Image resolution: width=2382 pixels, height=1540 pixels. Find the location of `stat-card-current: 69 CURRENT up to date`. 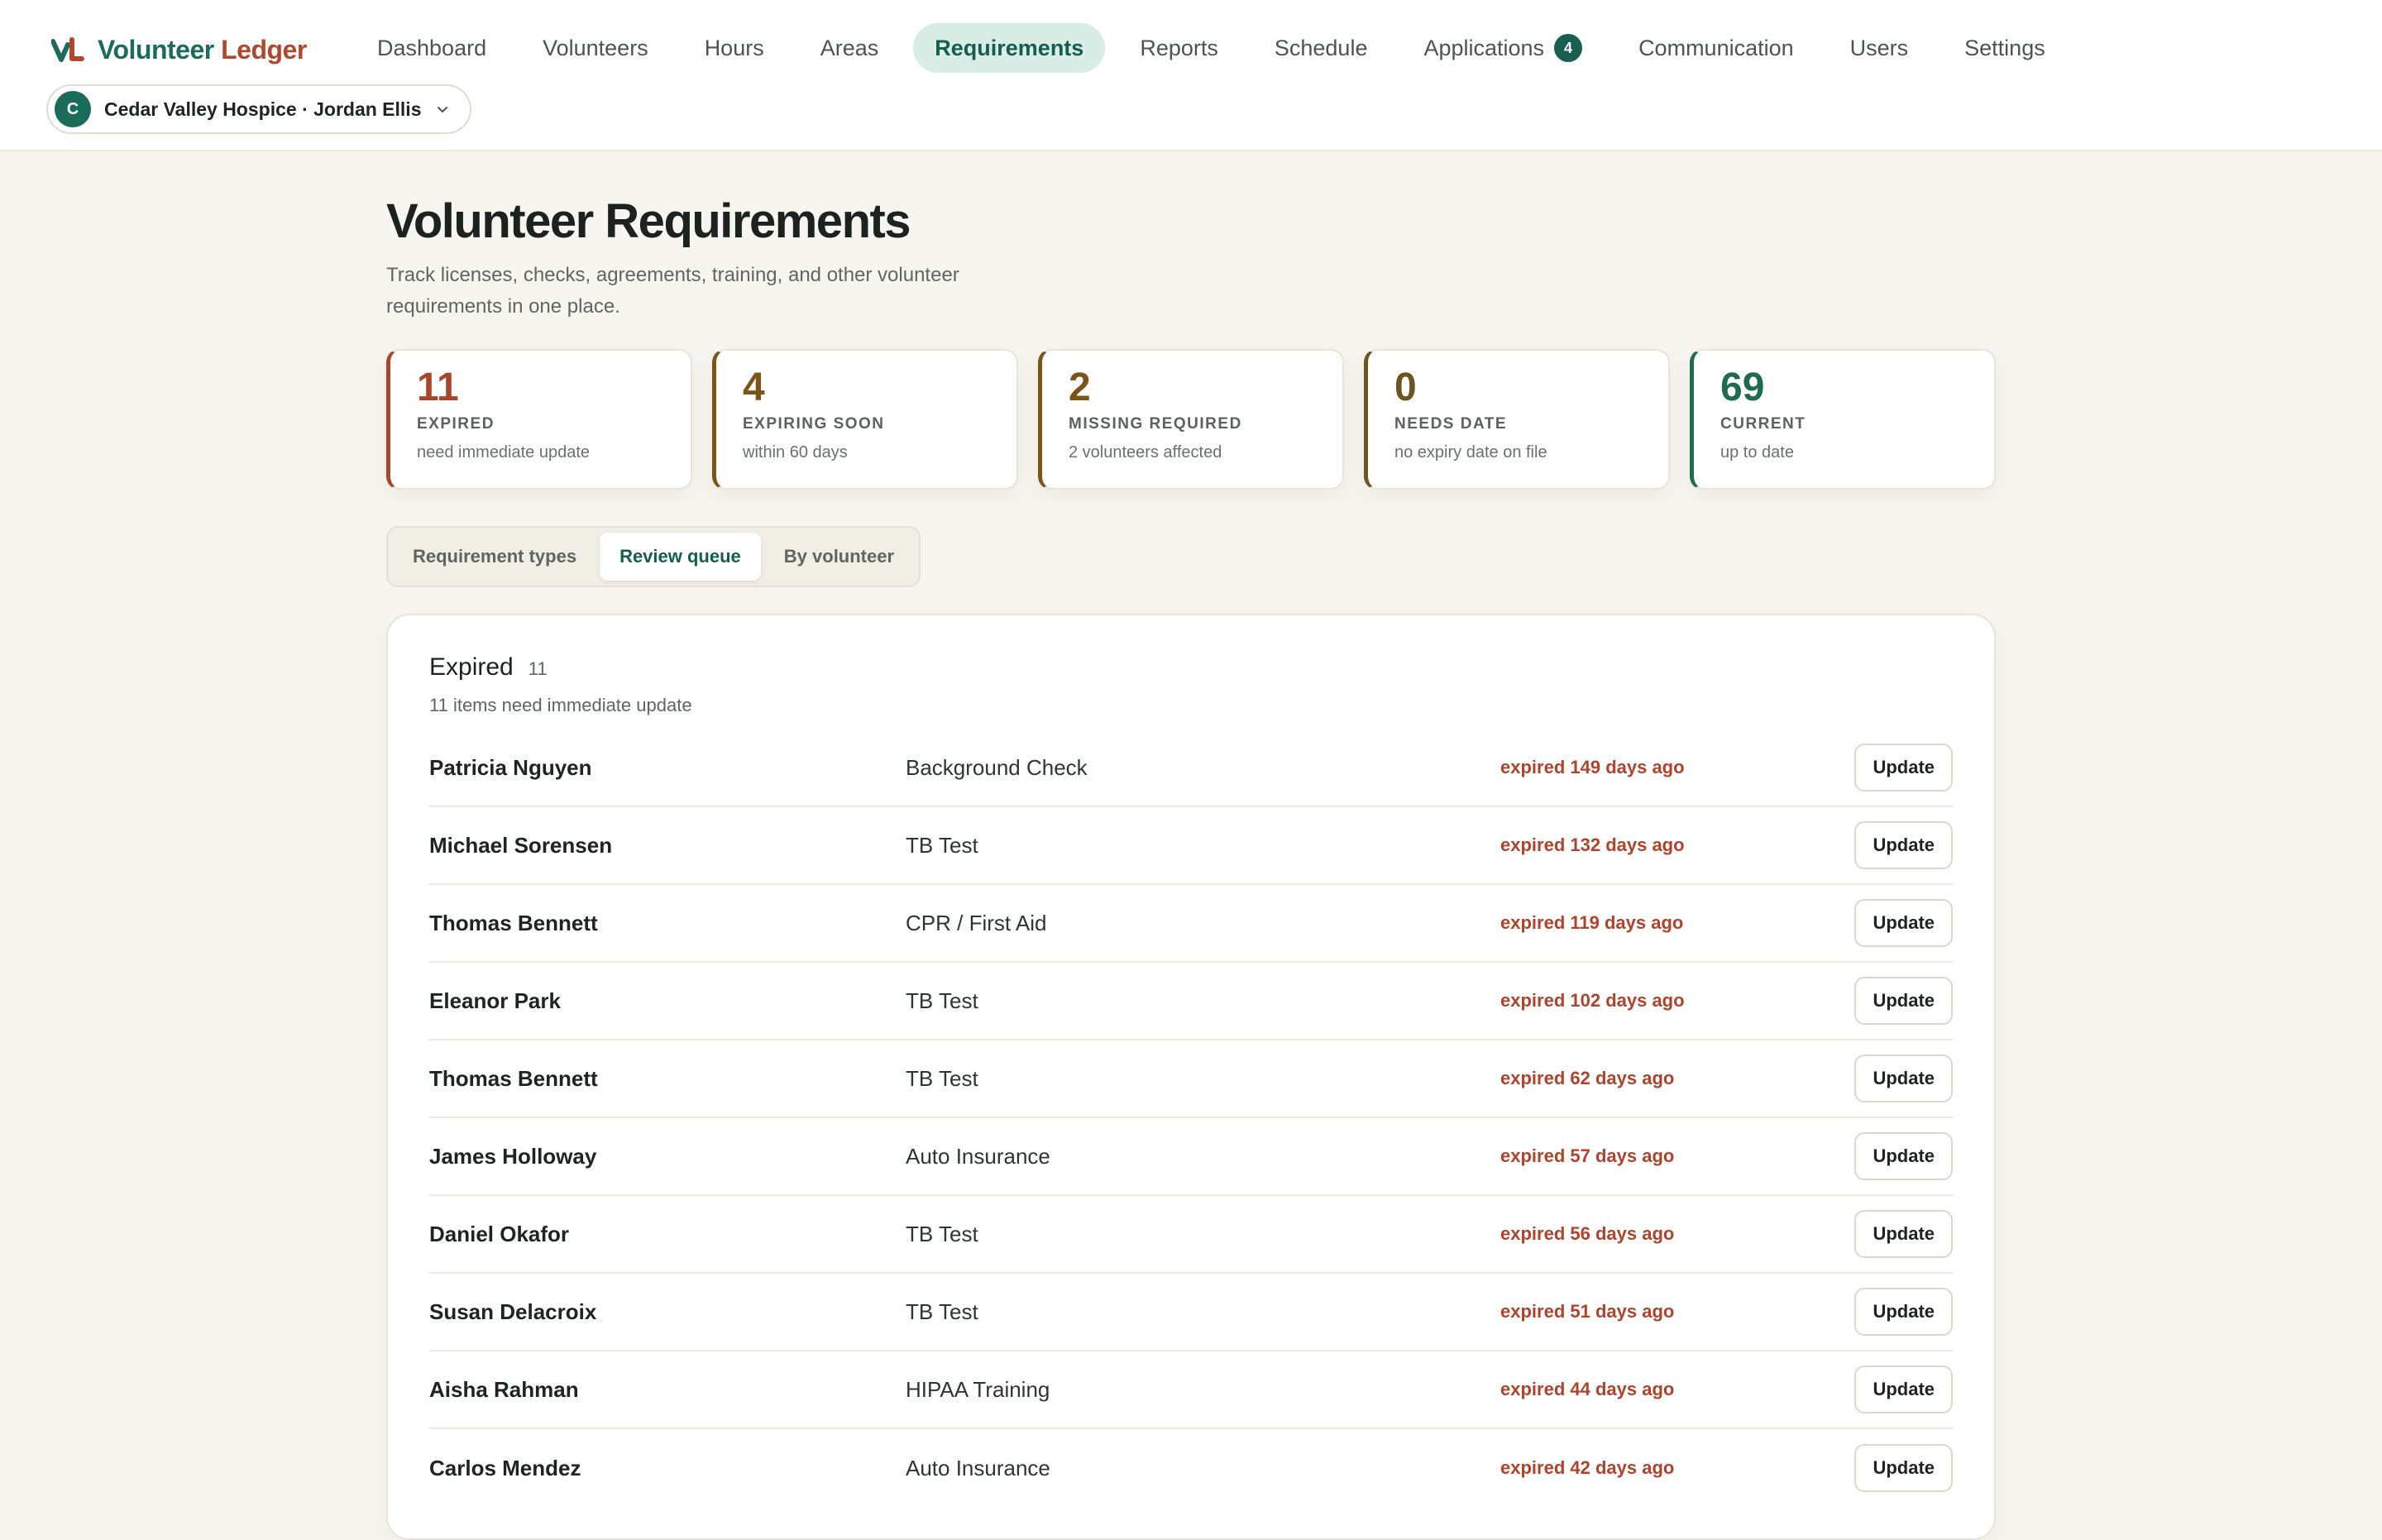

stat-card-current: 69 CURRENT up to date is located at coordinates (1843, 419).